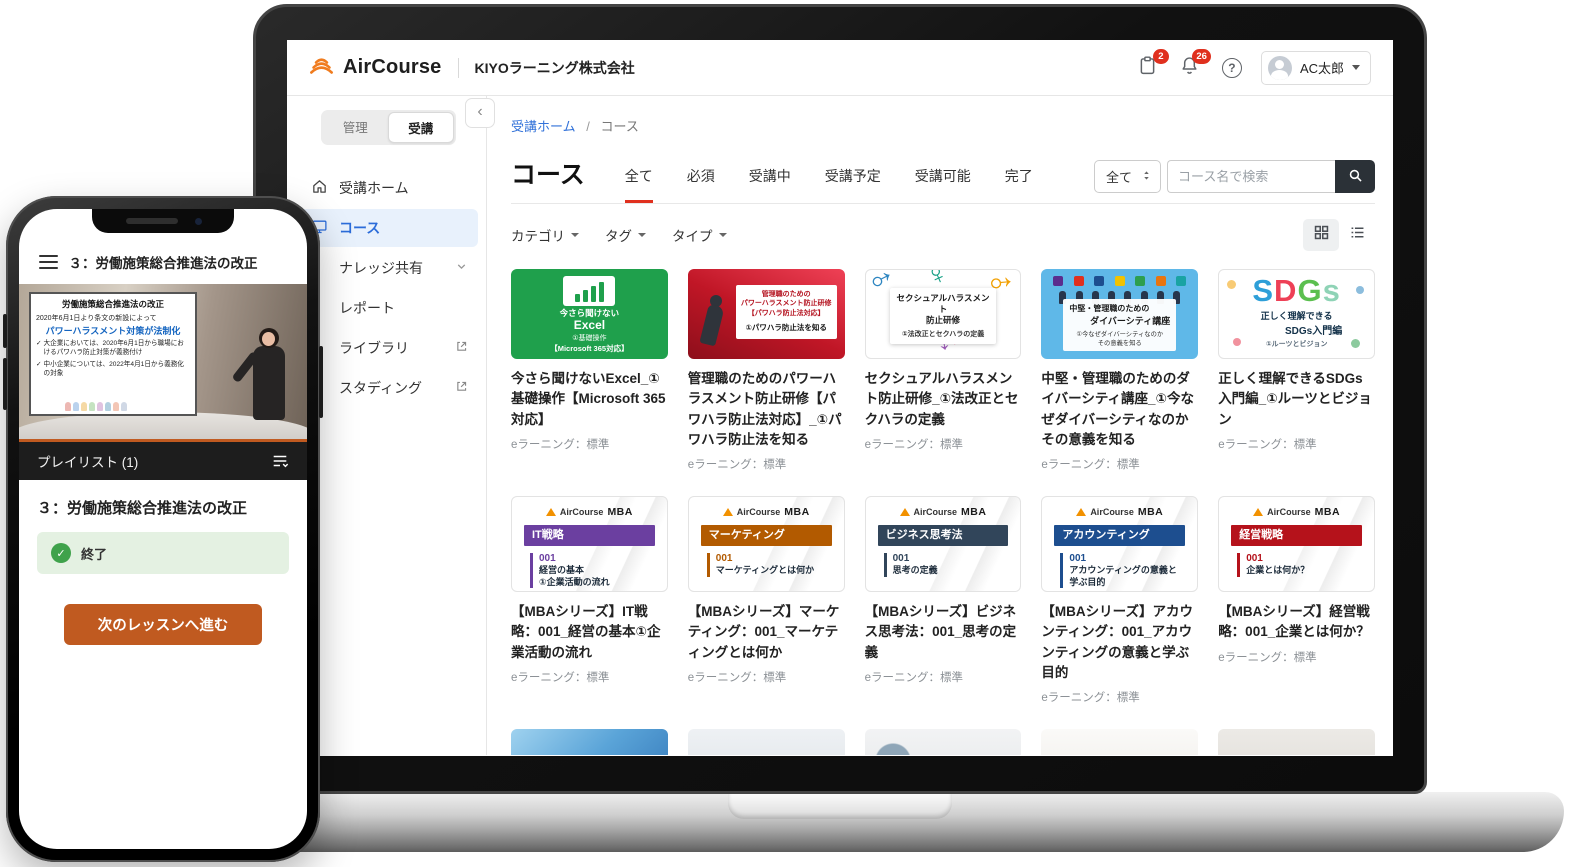 This screenshot has height=867, width=1596. Describe the element at coordinates (543, 126) in the screenshot. I see `breadcrumb-home-link: 受講ホーム` at that location.